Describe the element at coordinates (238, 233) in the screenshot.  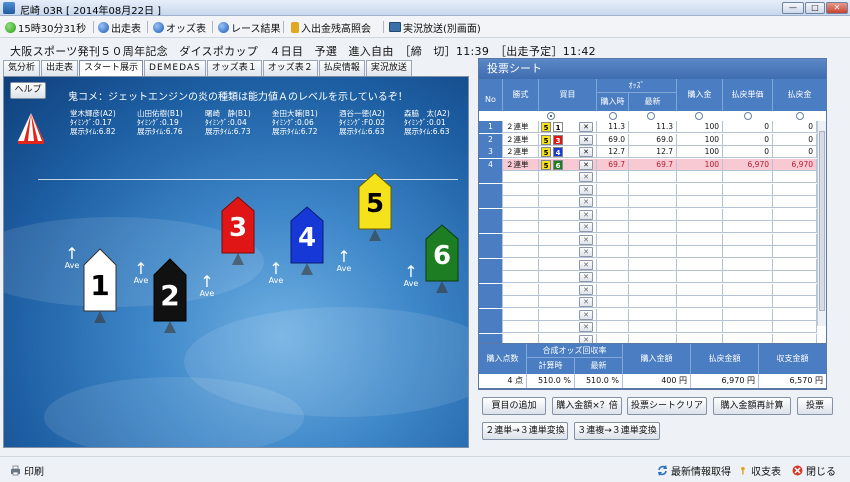
I see `boat-3: 3` at that location.